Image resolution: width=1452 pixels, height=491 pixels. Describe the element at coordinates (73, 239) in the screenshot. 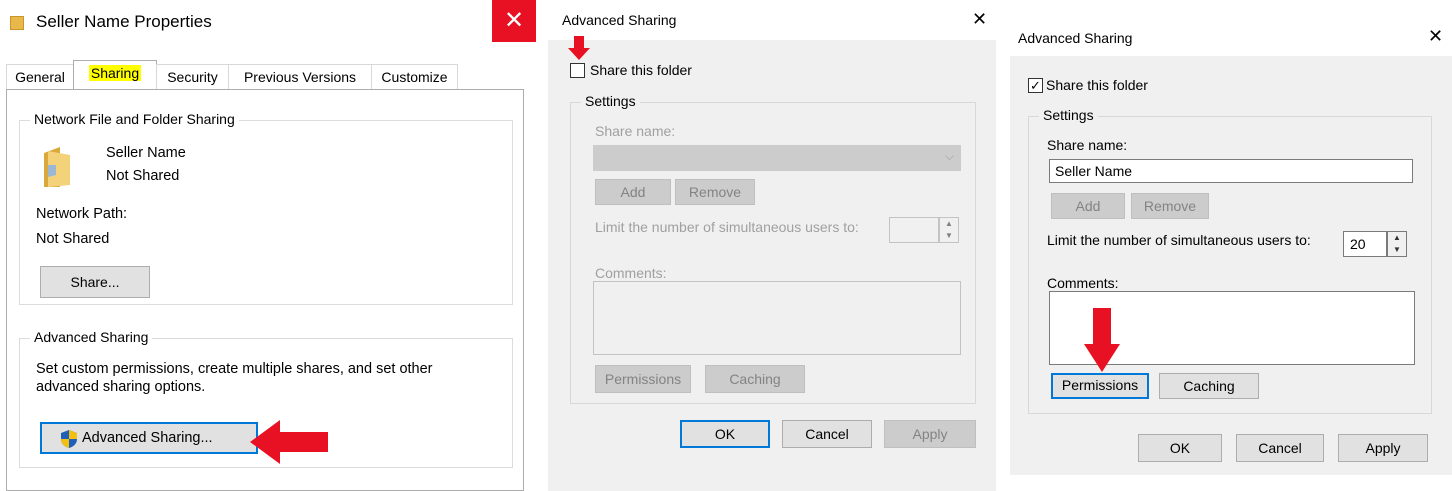

I see `network-path-value: Not Shared` at that location.